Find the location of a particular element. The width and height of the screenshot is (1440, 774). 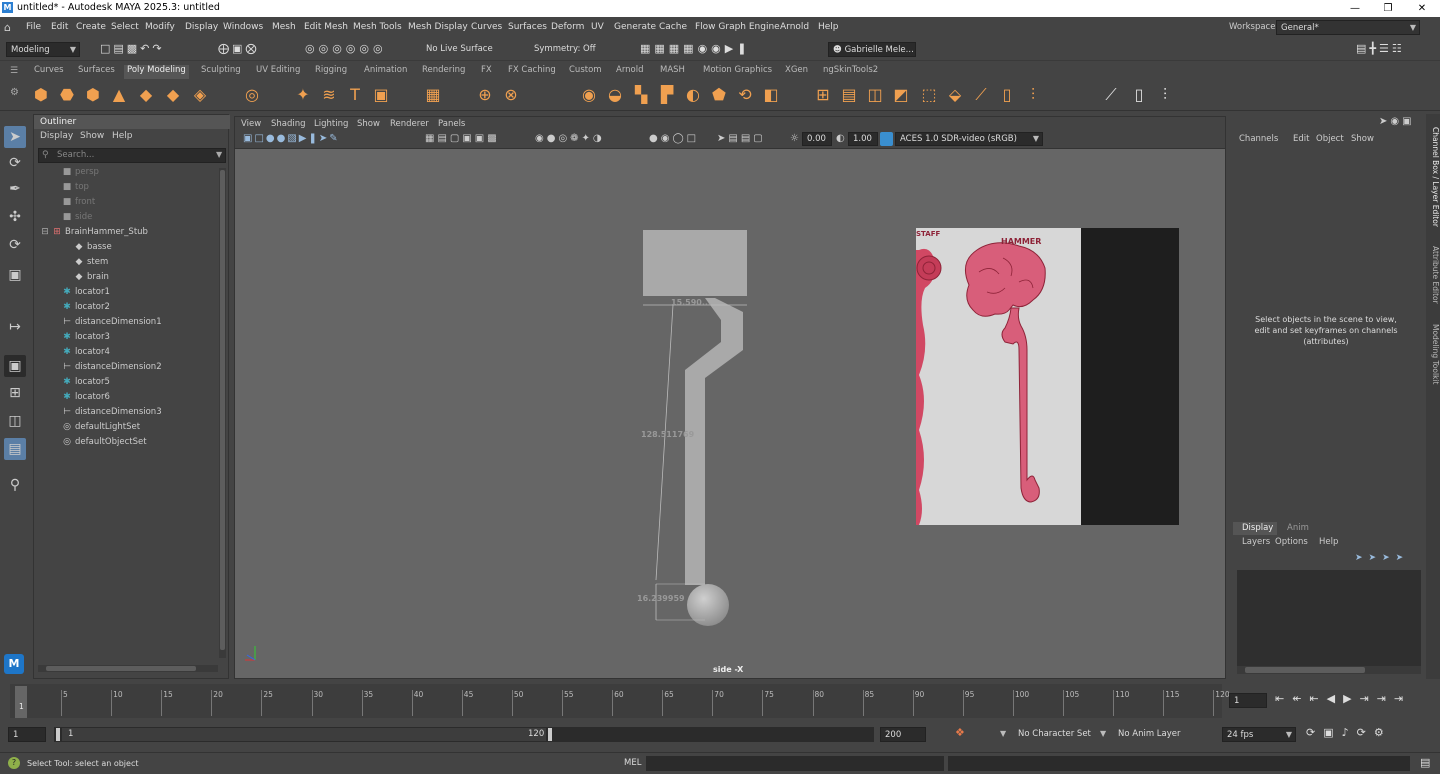

shelf-tool-12-icon: ▣ is located at coordinates (381, 95).